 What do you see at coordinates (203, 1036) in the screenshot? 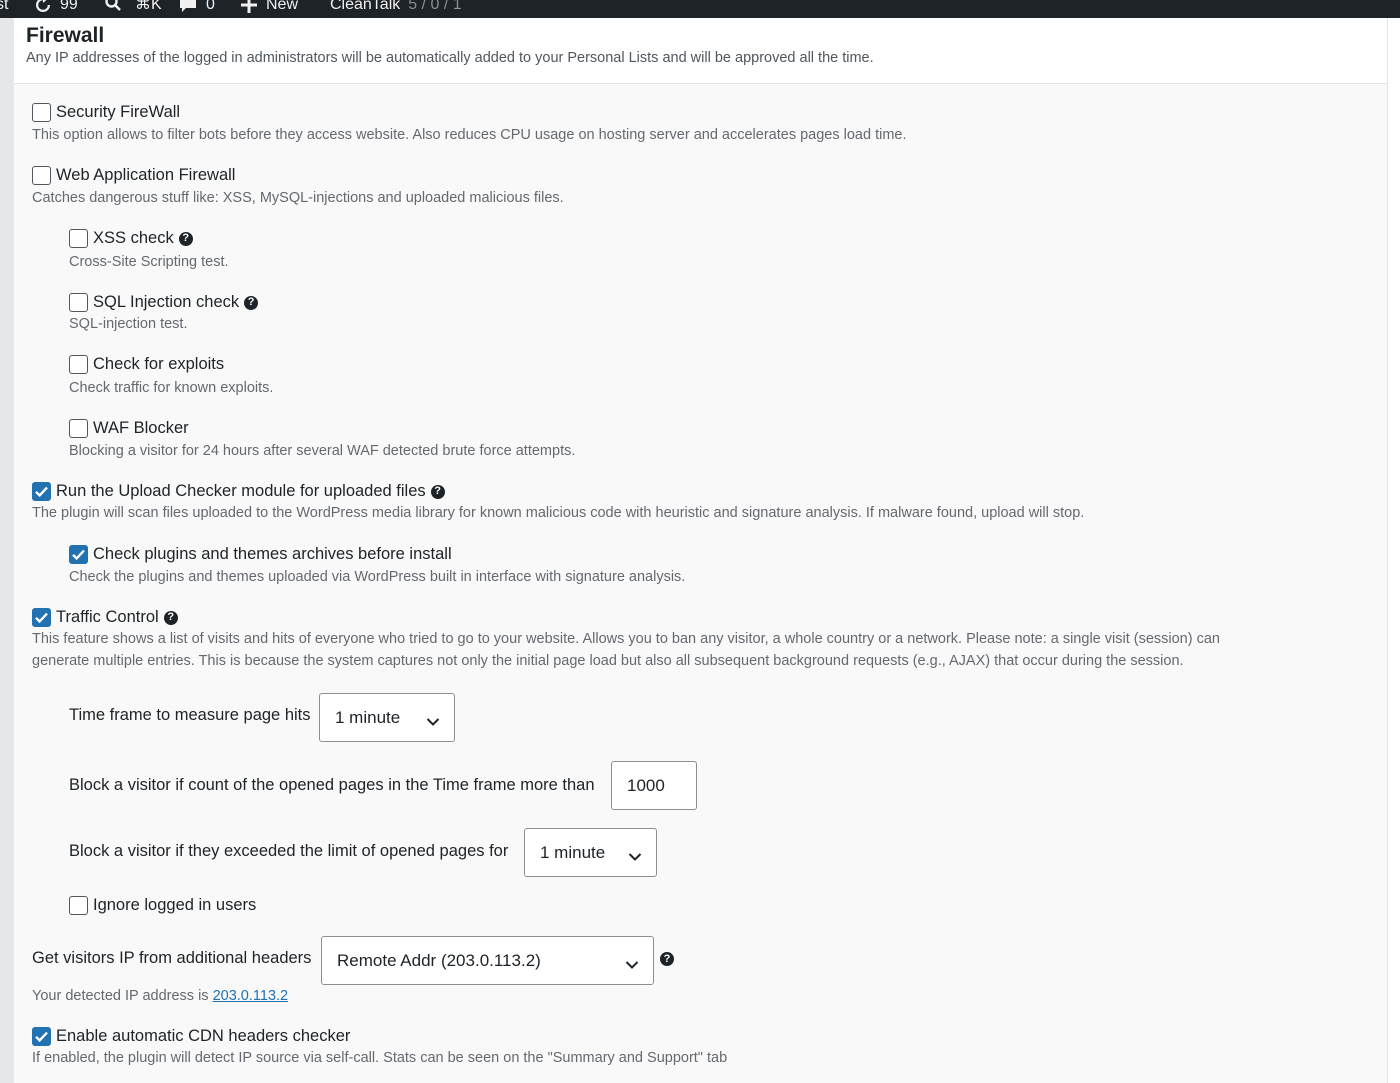
I see `cdn-checker-label: Enable automatic CDN headers checker` at bounding box center [203, 1036].